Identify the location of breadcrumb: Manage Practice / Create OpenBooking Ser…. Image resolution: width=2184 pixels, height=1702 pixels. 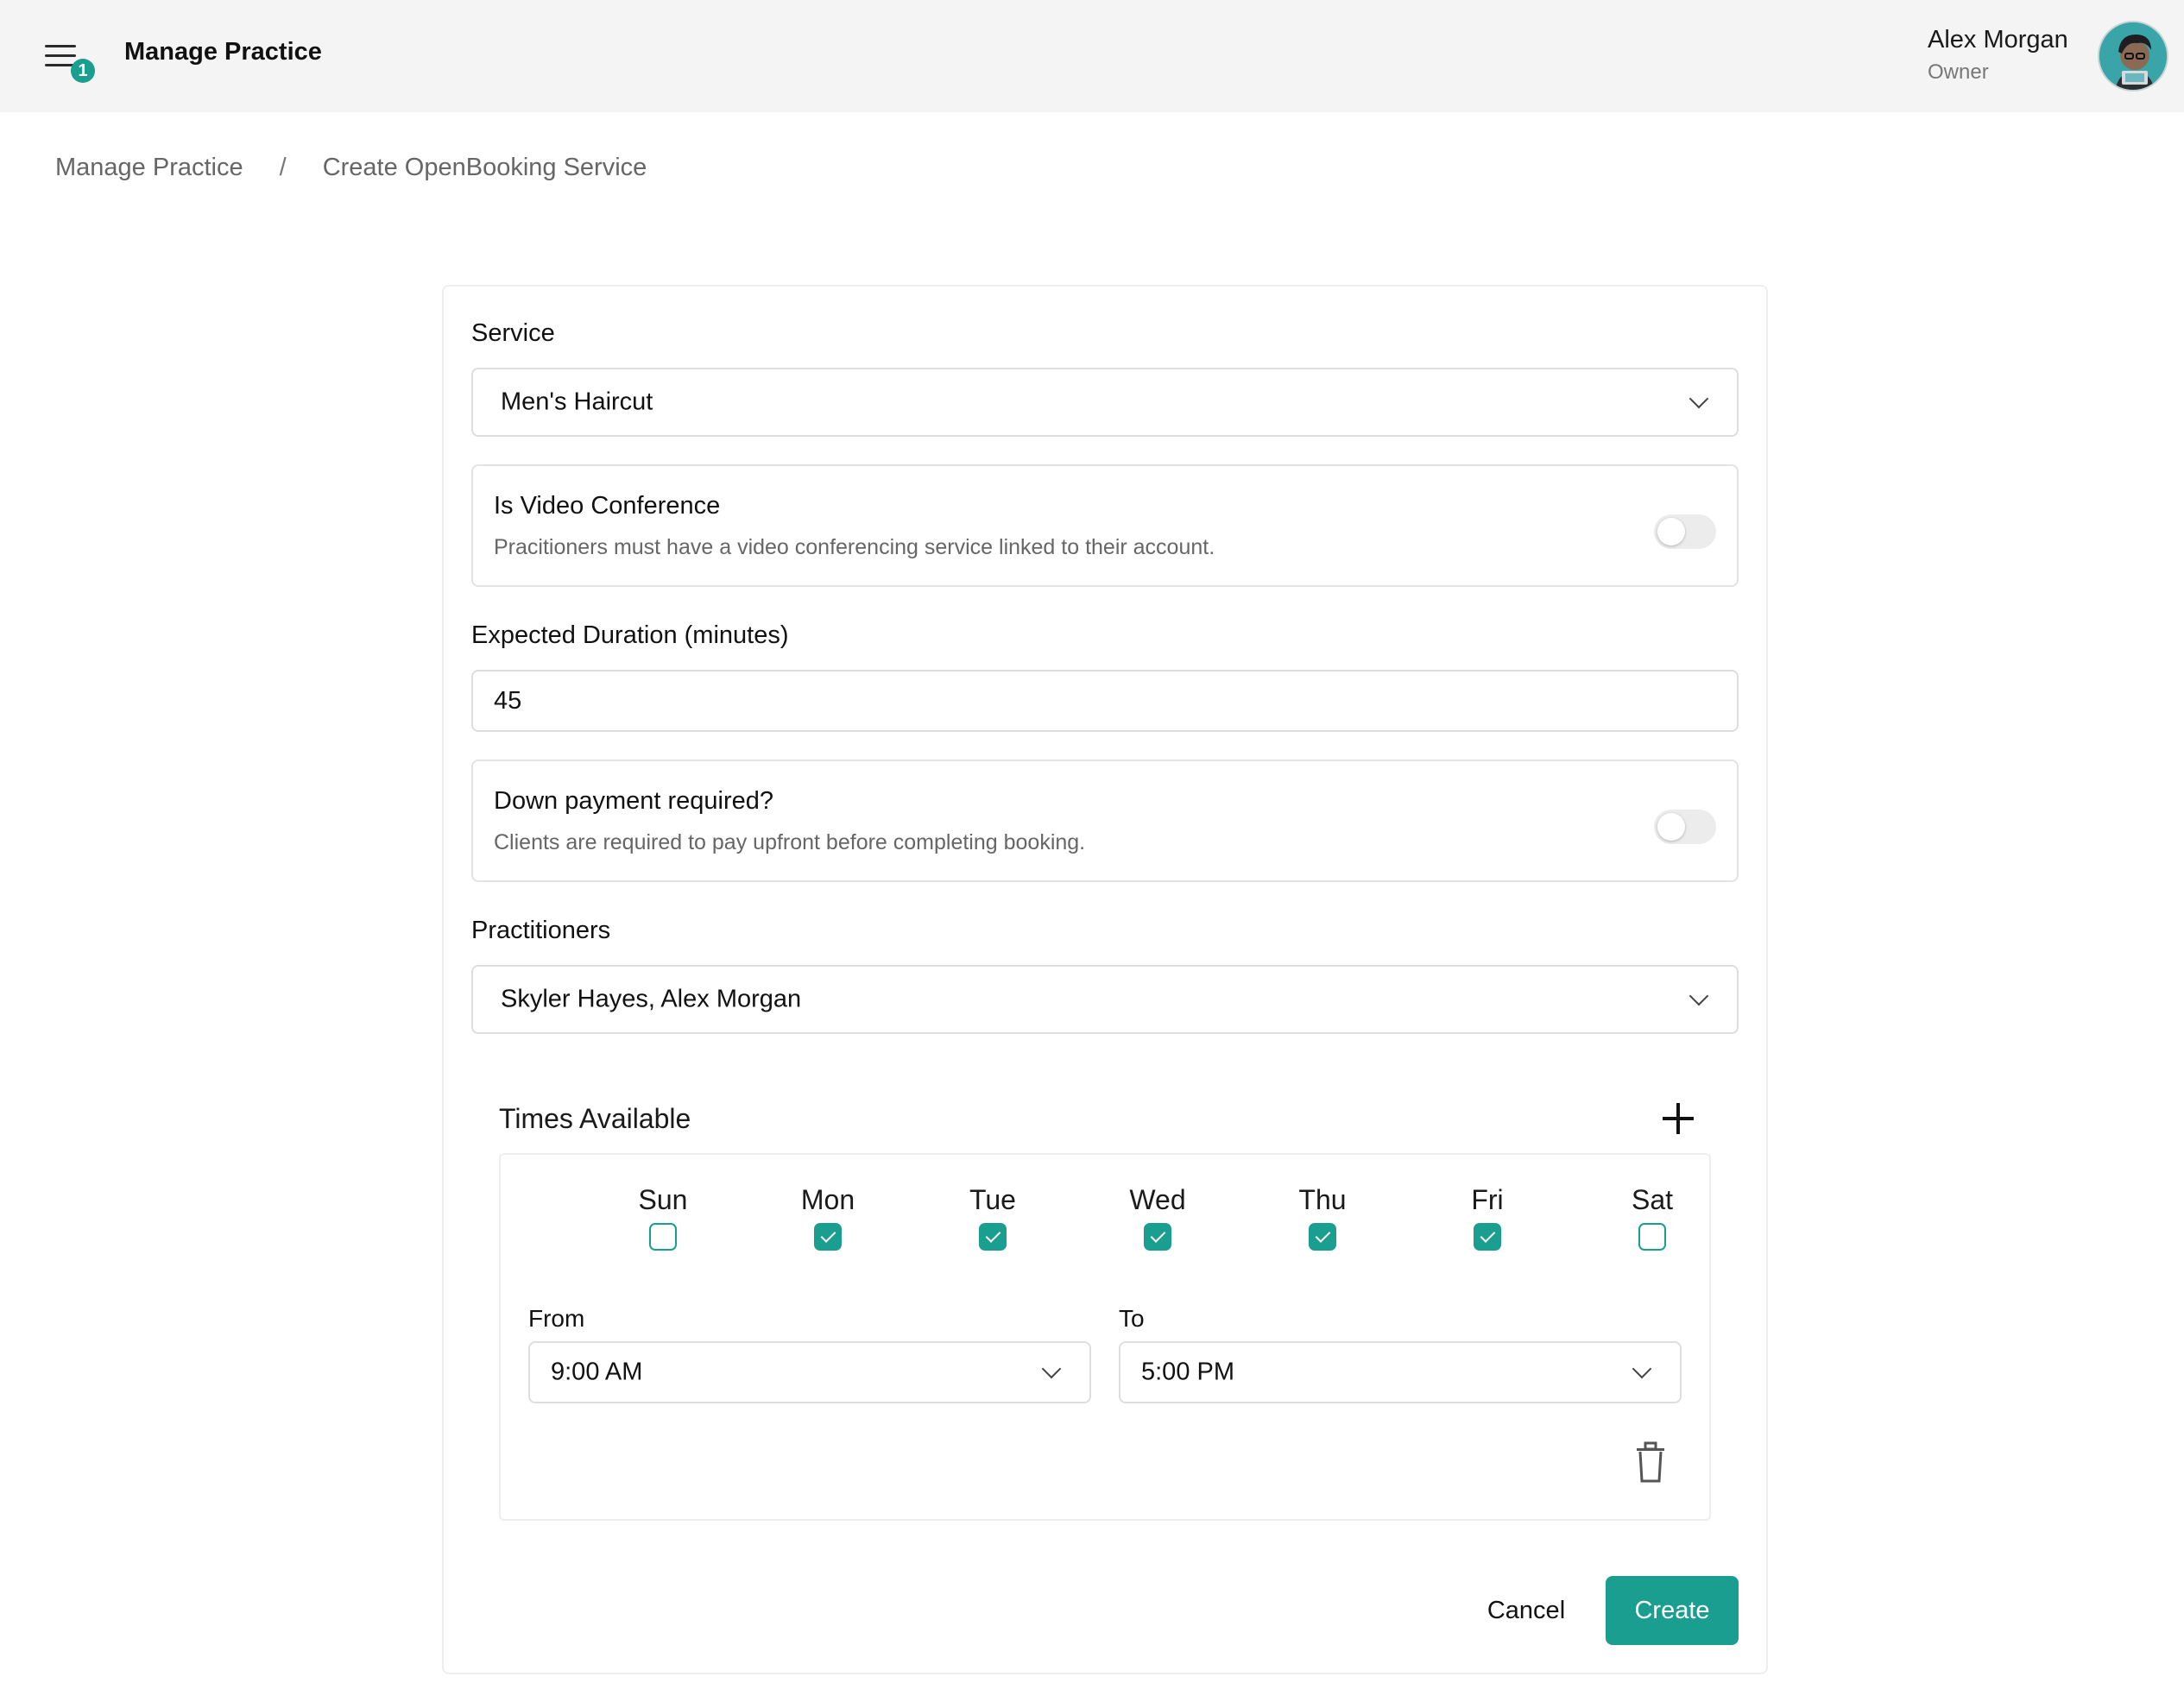
(351, 168).